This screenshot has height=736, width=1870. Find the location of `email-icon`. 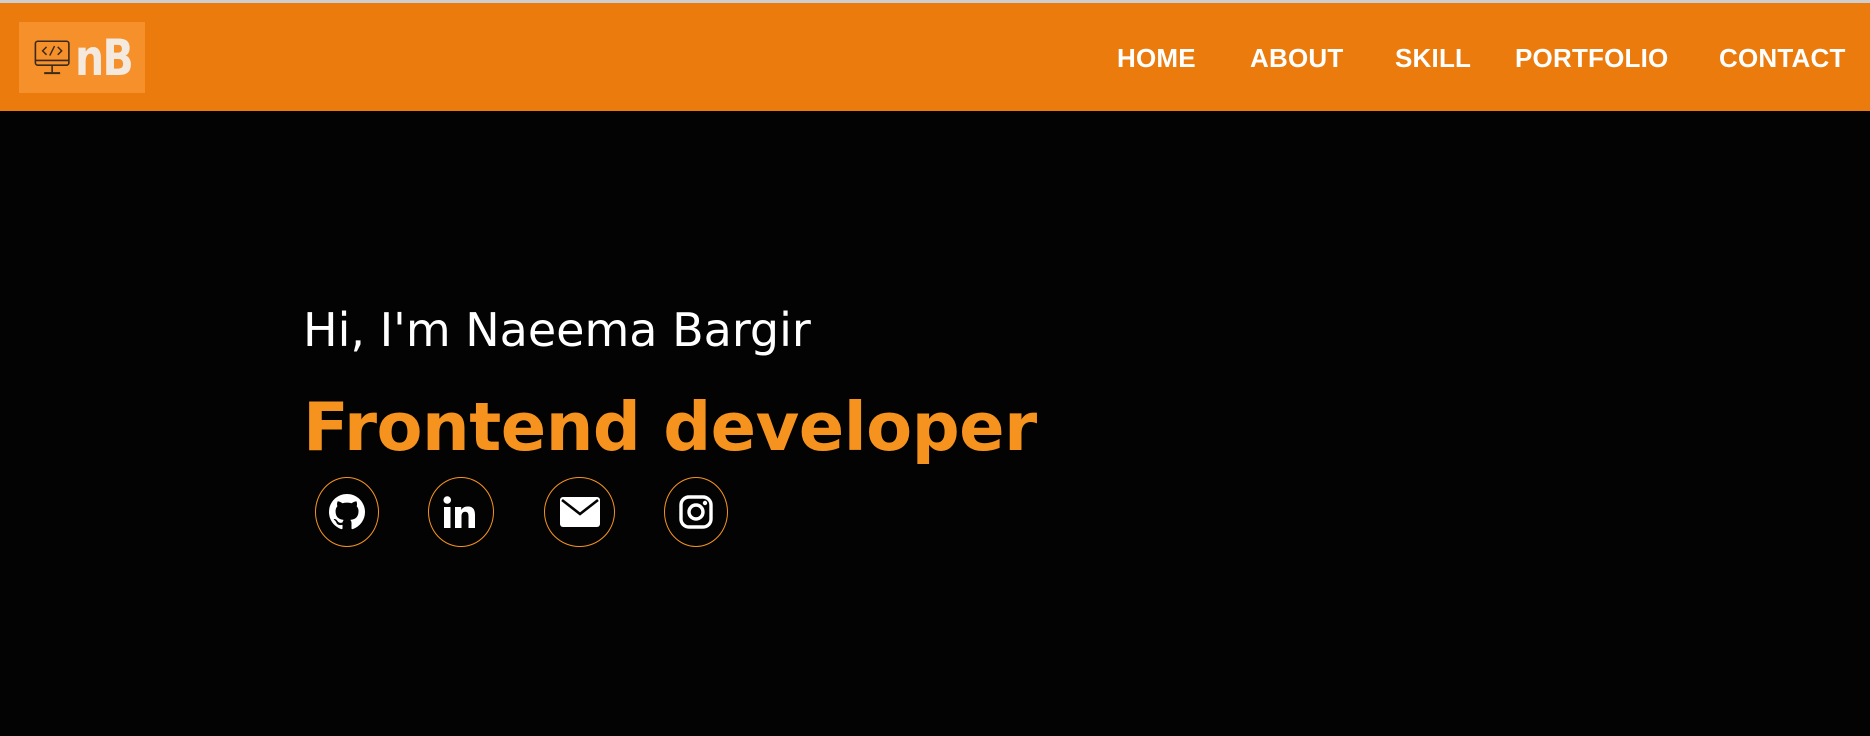

email-icon is located at coordinates (579, 512).